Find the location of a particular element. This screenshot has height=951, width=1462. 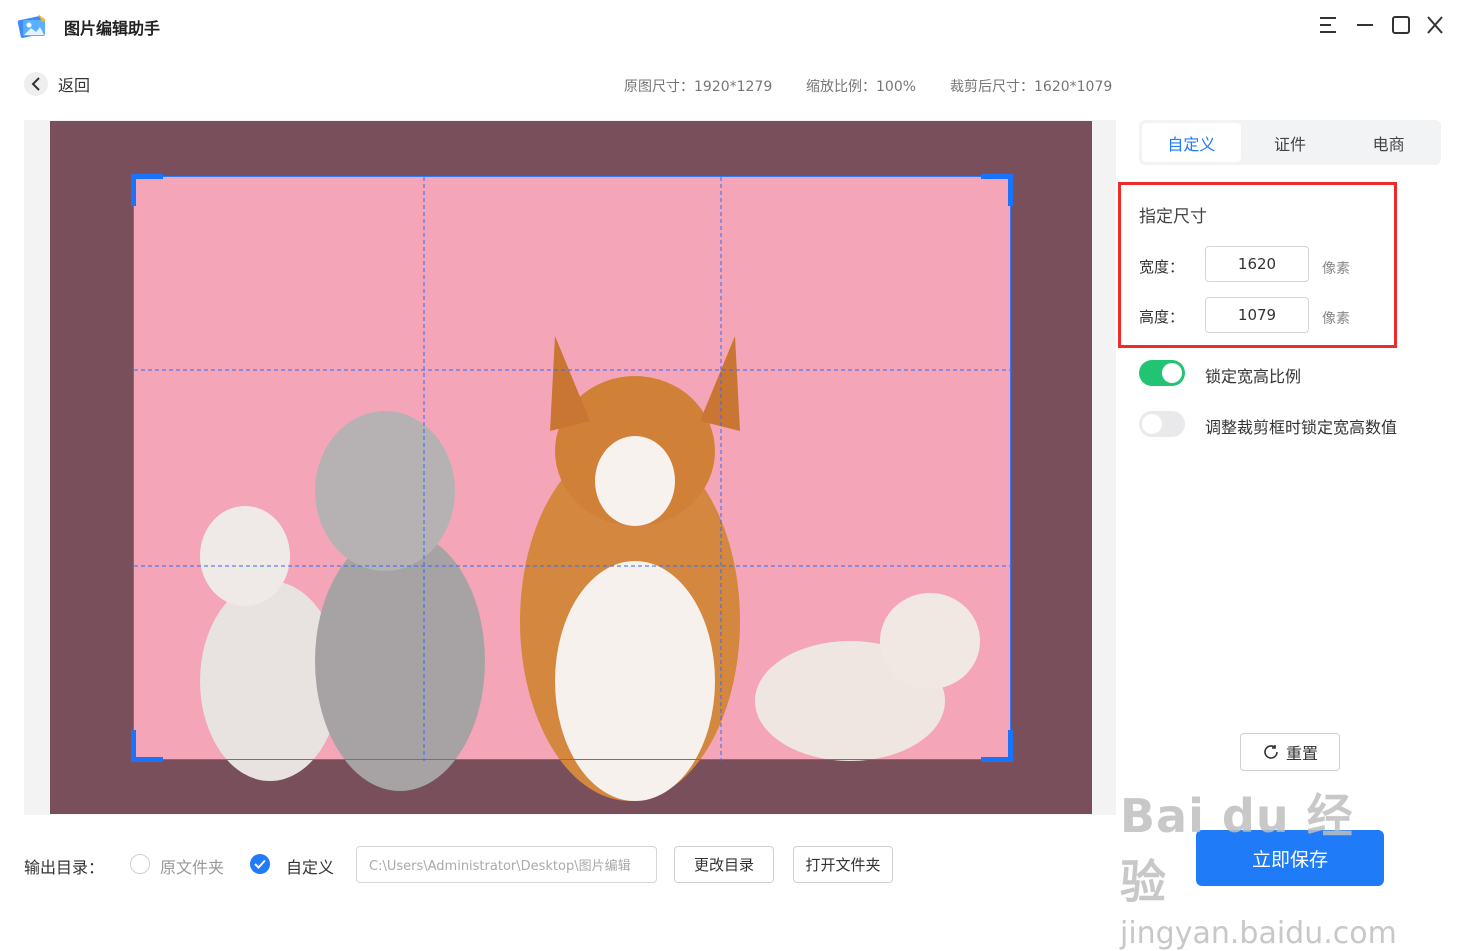

check-icon is located at coordinates (260, 864).